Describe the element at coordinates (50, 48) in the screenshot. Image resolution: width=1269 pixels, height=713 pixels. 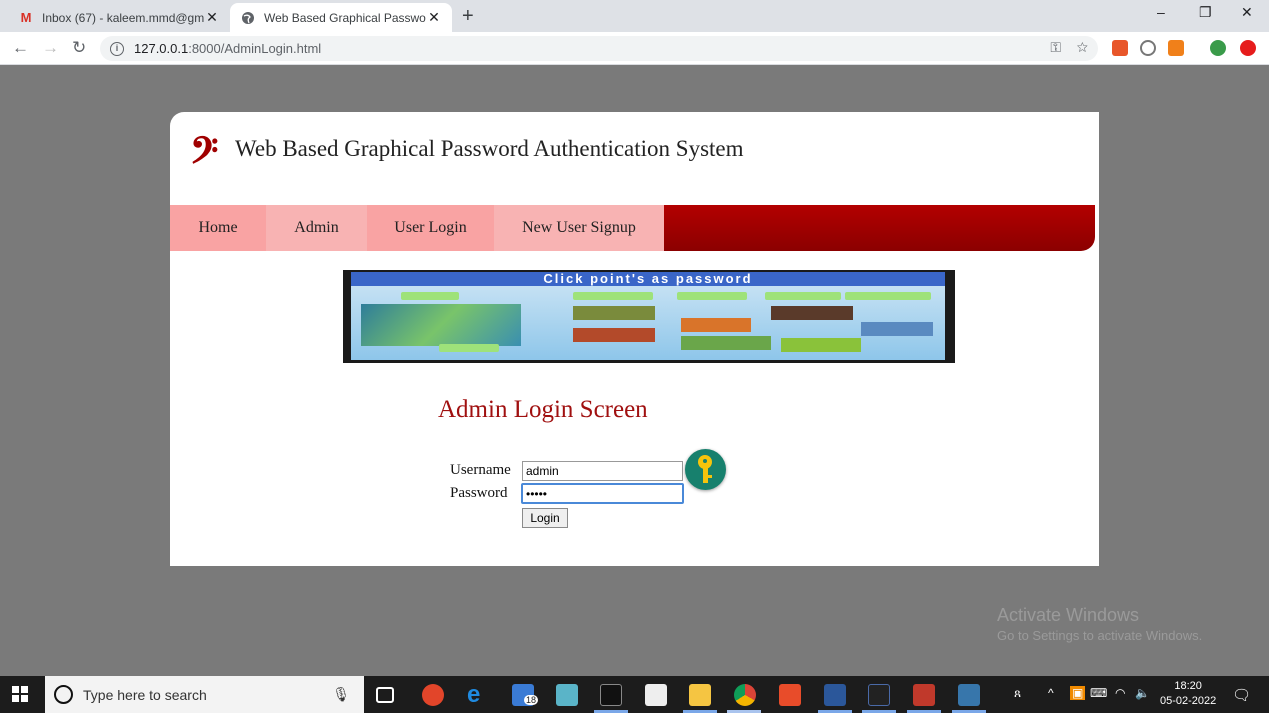
I see `forward-icon: →` at that location.